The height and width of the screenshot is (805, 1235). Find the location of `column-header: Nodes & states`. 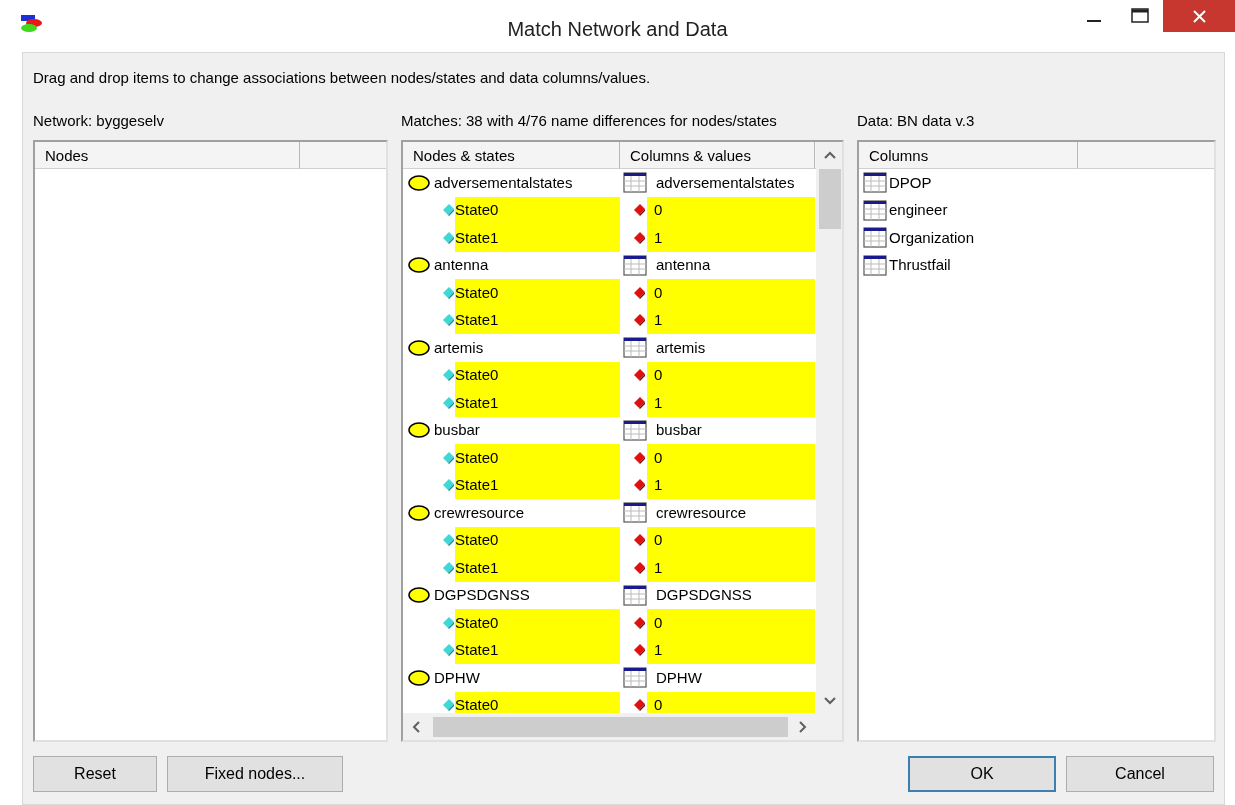

column-header: Nodes & states is located at coordinates (511, 155).